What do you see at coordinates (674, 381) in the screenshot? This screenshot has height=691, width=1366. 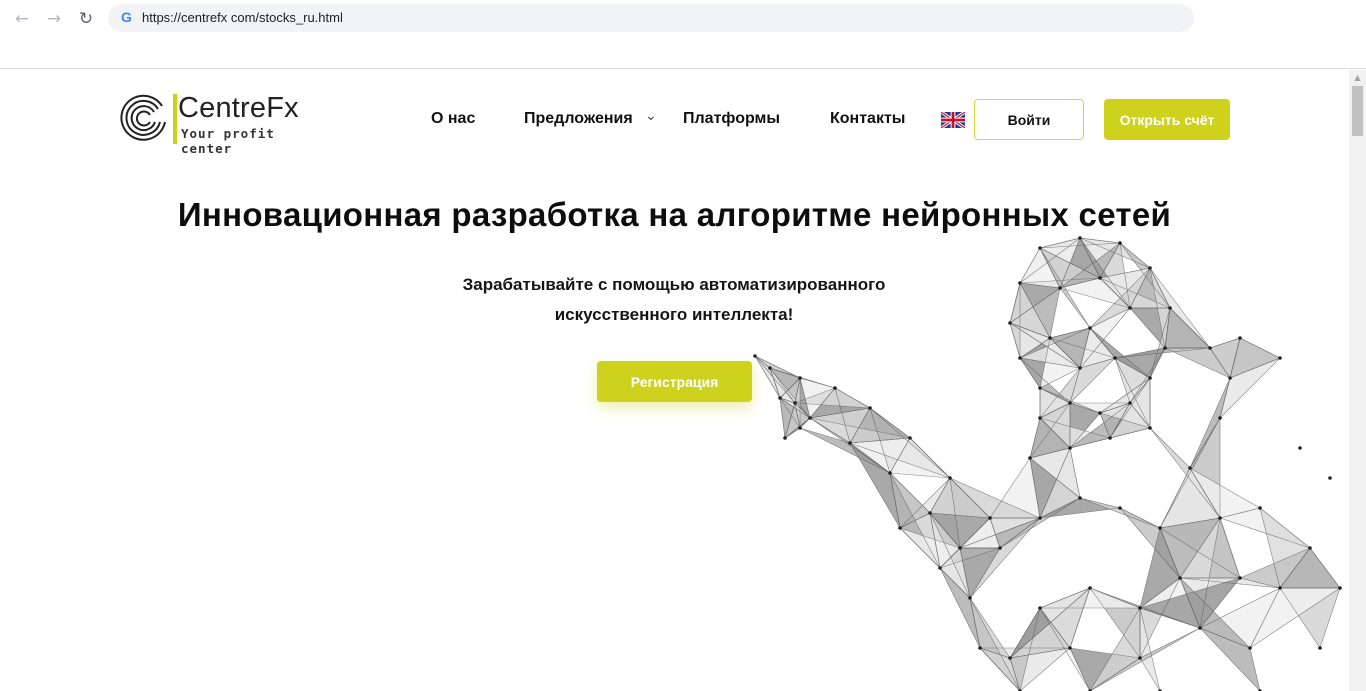 I see `register-button: Регистрация` at bounding box center [674, 381].